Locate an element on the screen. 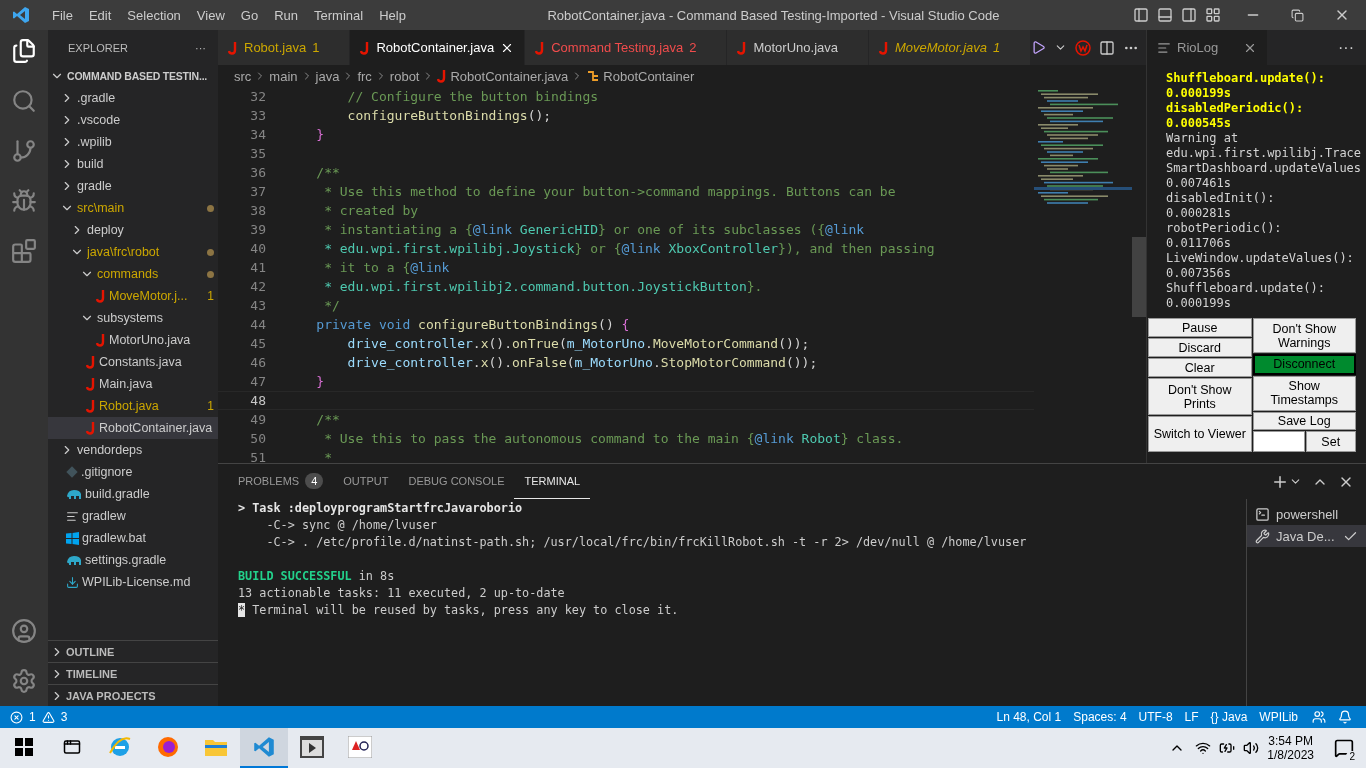  clock-time: 3:54 PM is located at coordinates (1290, 741).